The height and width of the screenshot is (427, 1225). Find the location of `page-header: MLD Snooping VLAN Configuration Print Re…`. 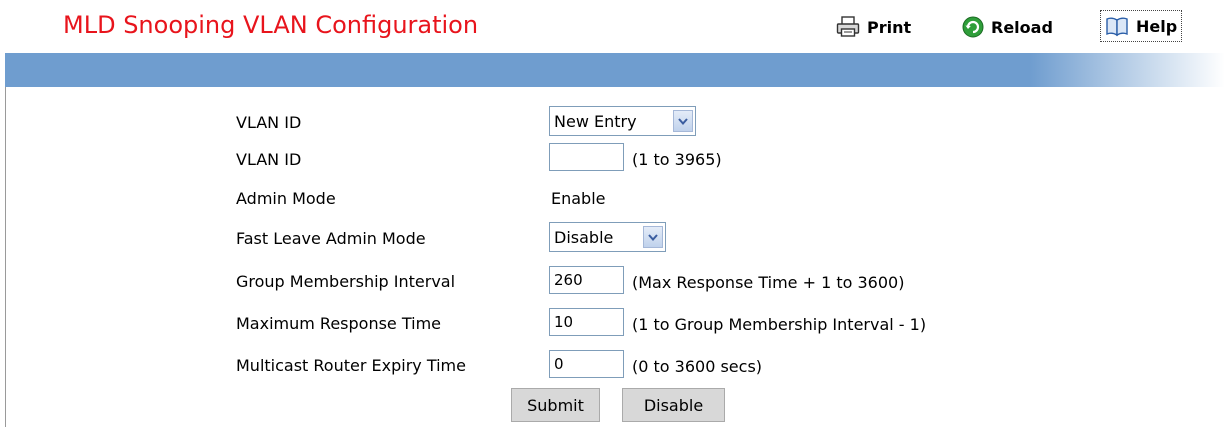

page-header: MLD Snooping VLAN Configuration Print Re… is located at coordinates (612, 26).